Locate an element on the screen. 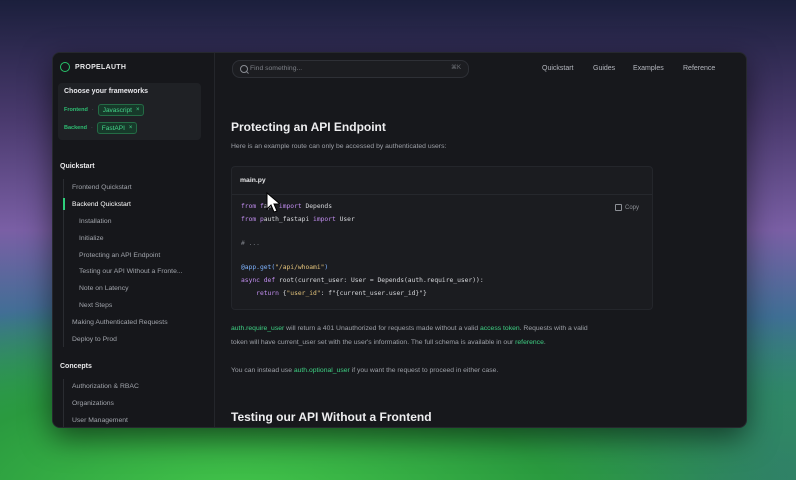  quickstart-heading: Quickstart is located at coordinates (77, 166).